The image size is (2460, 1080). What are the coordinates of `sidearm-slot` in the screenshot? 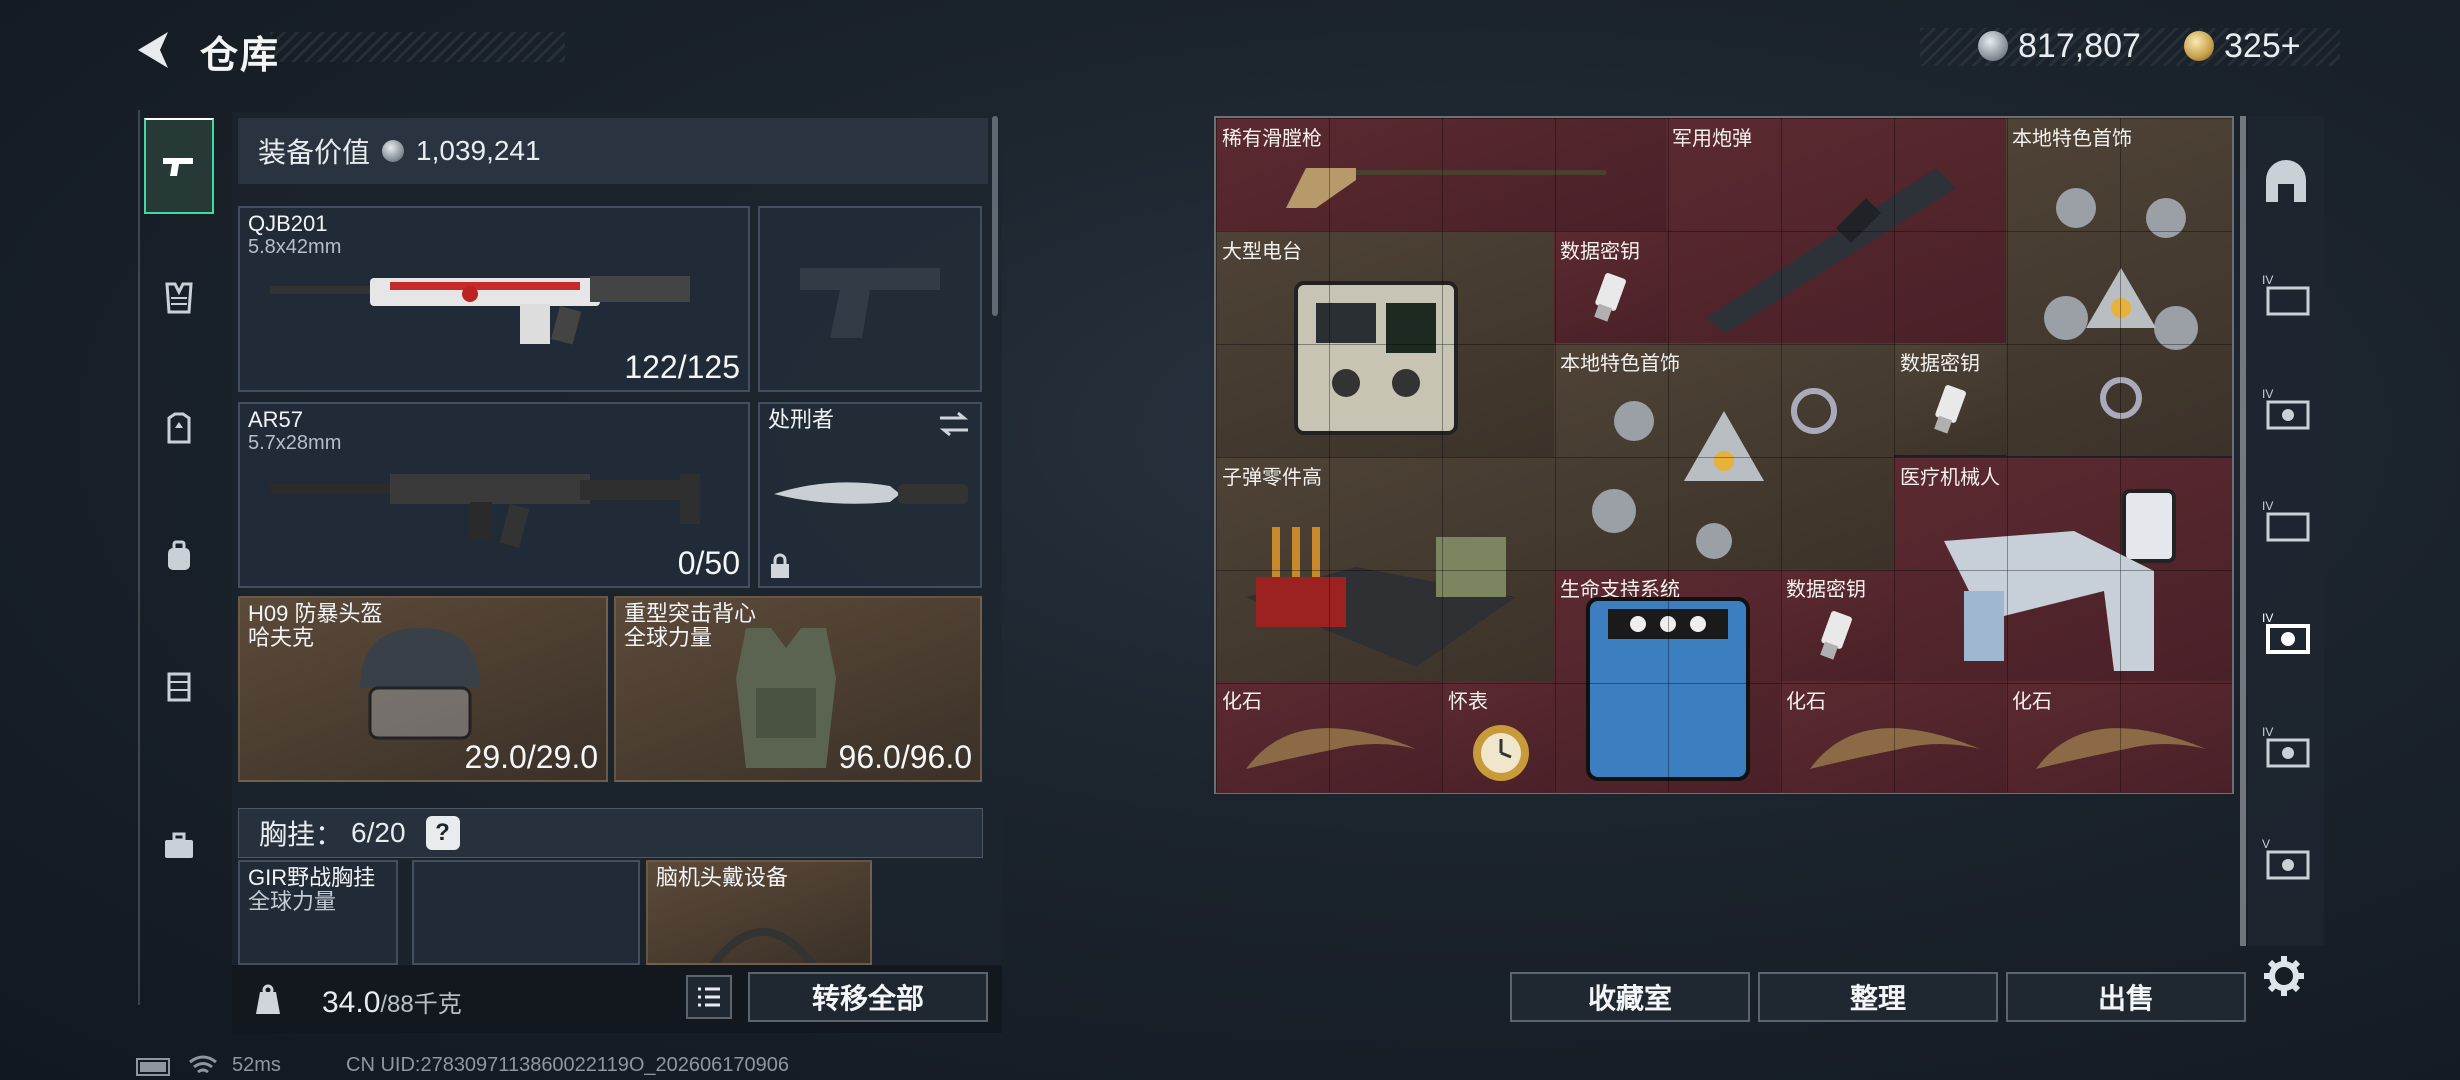 It's located at (870, 299).